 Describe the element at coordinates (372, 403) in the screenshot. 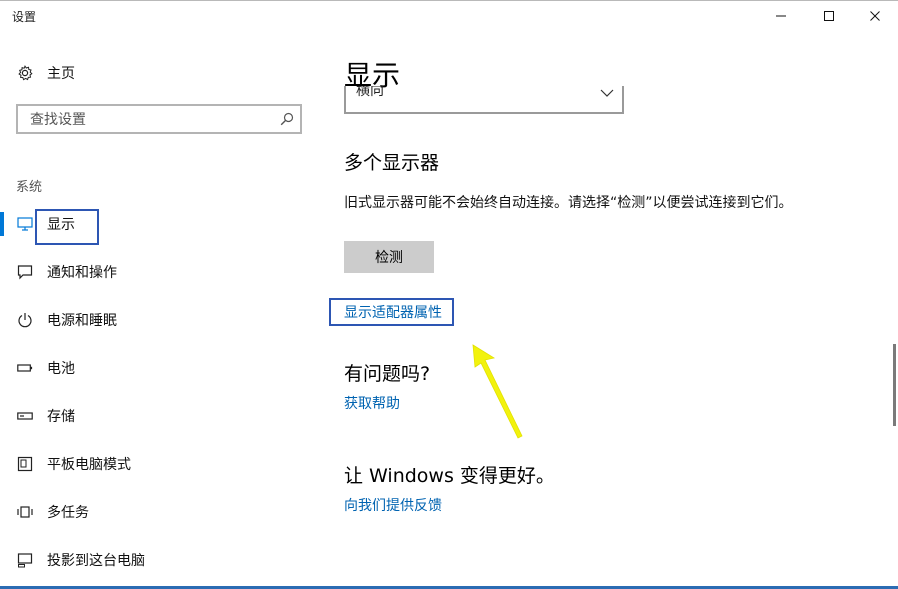

I see `get-help-link: 获取帮助` at that location.